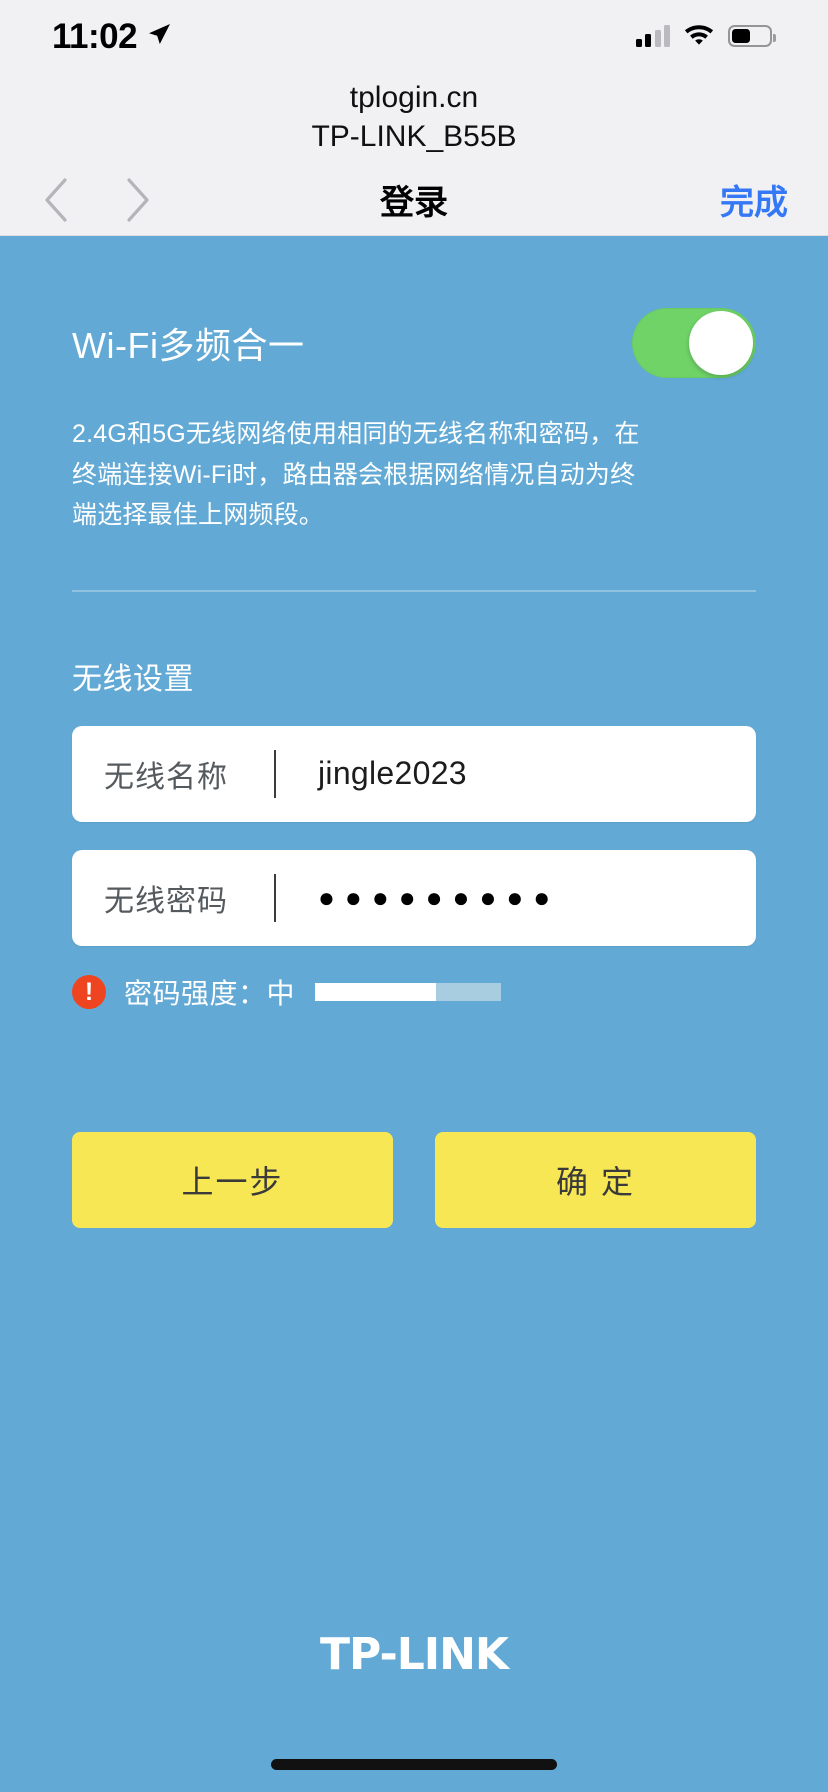 Image resolution: width=828 pixels, height=1792 pixels. What do you see at coordinates (418, 898) in the screenshot?
I see `password-input: ●●●●●●●●●` at bounding box center [418, 898].